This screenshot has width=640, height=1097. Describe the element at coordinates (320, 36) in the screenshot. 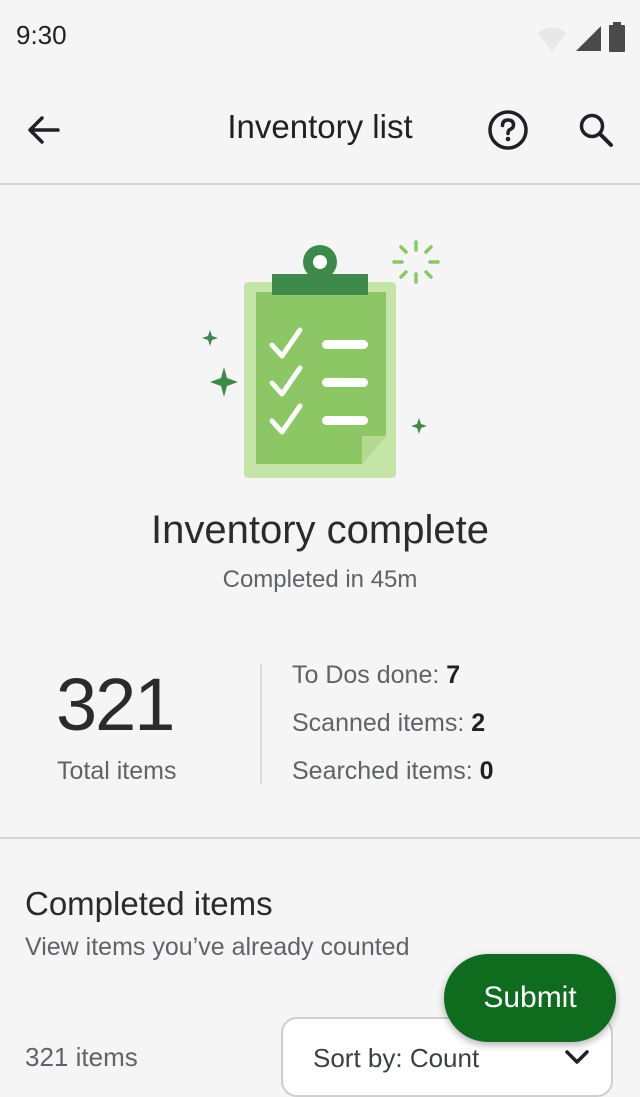

I see `status-bar: 9:30` at that location.